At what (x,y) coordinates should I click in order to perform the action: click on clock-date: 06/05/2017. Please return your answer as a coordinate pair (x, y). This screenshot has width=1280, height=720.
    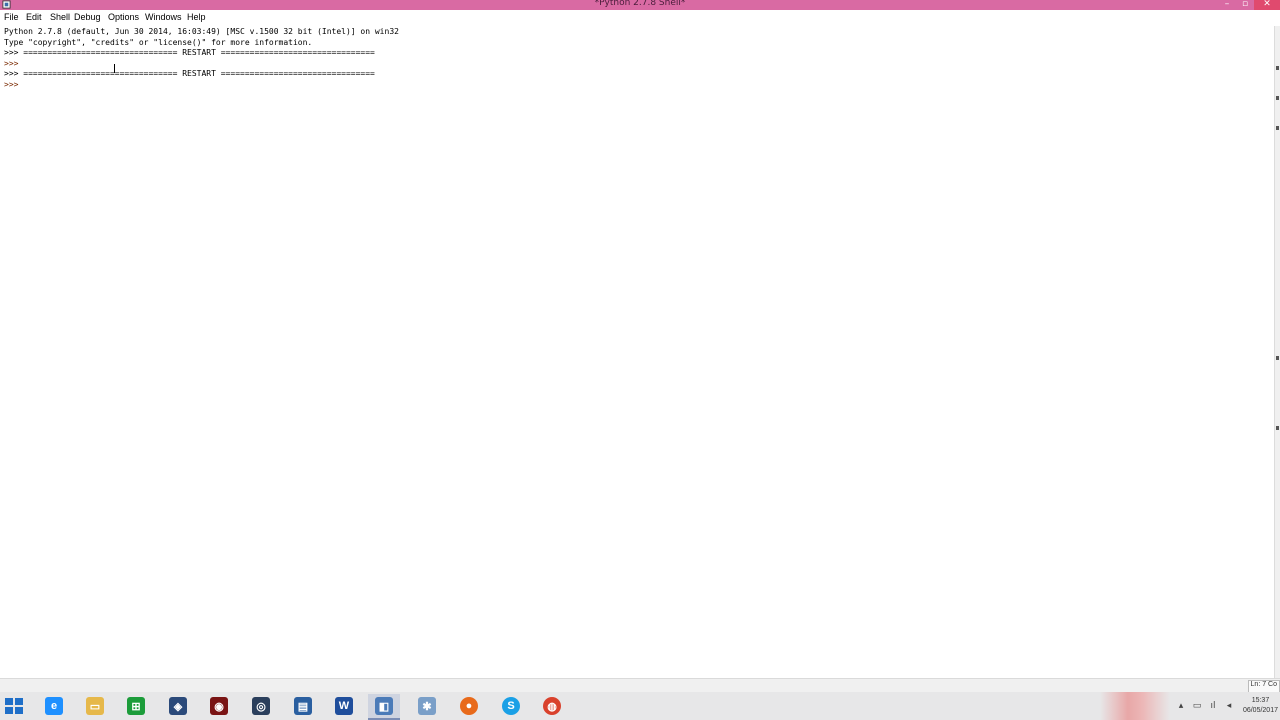
    Looking at the image, I should click on (1260, 710).